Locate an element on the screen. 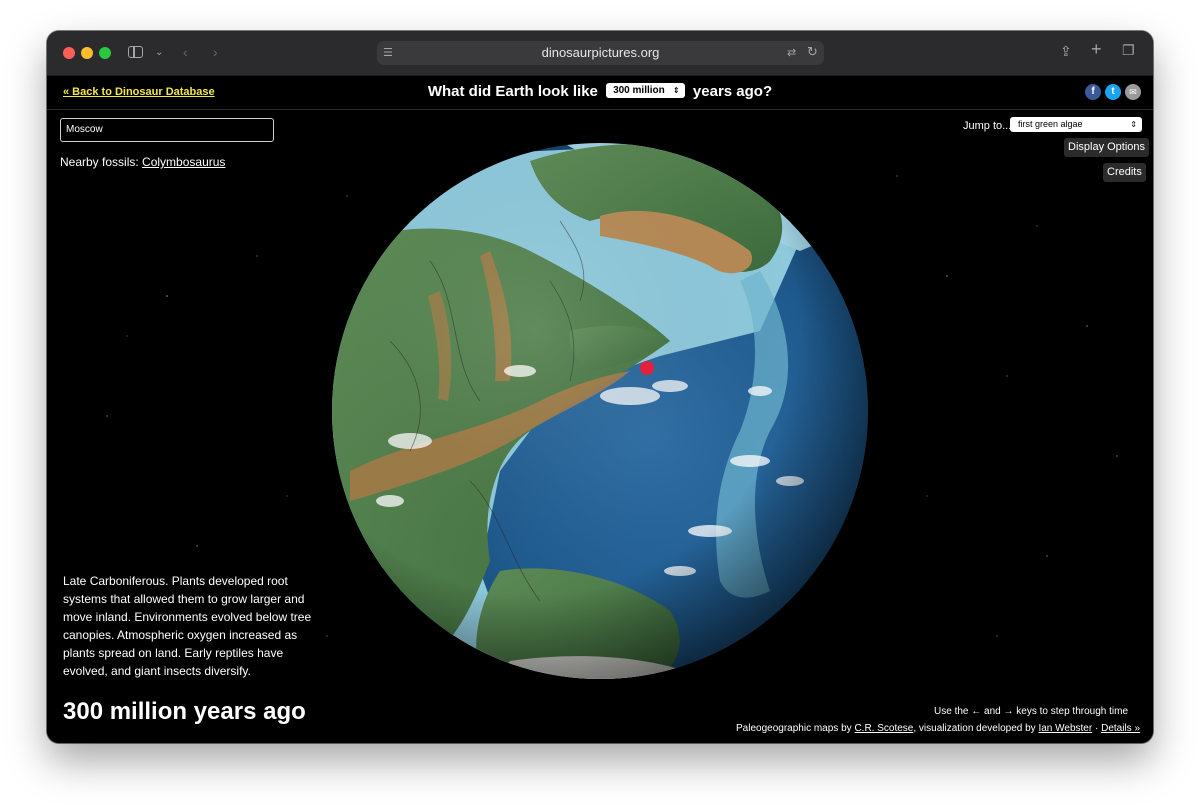  browser-toolbar: ⌄ ‹ › ☰ dinosaurpictures.org ⇄ ↻ ⇪ + ❐ is located at coordinates (600, 53).